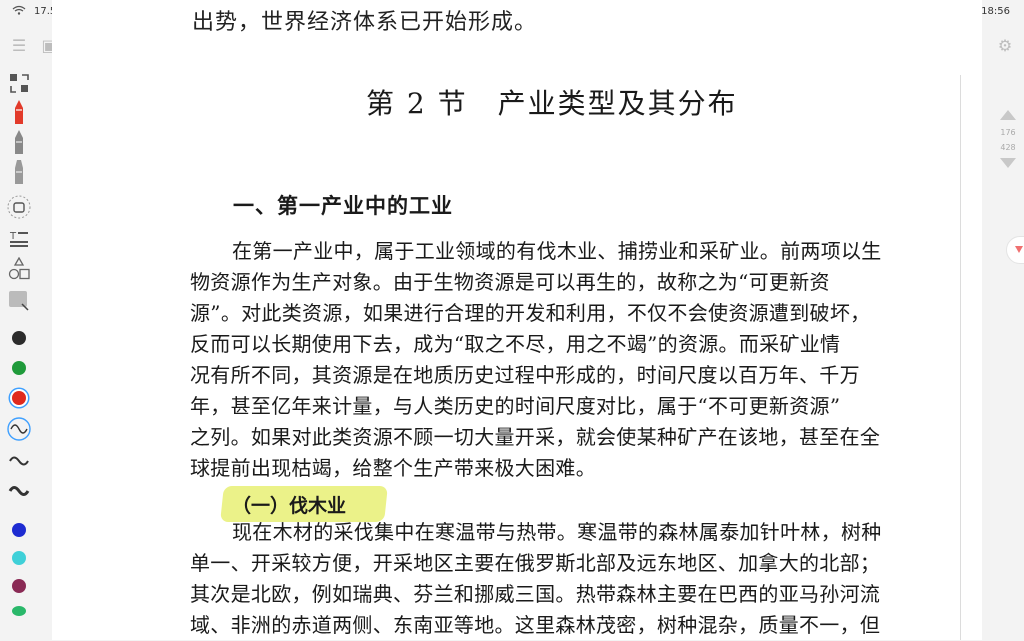 This screenshot has width=1024, height=641. I want to click on paragraph-line: 年，甚至亿年来计量，与人类历史的时间尺度对比，属于“不可更新资源”, so click(515, 406).